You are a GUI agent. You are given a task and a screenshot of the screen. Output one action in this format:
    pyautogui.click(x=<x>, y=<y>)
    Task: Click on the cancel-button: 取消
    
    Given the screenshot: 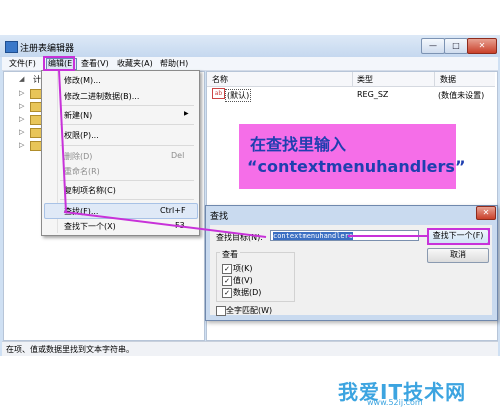 What is the action you would take?
    pyautogui.click(x=458, y=255)
    